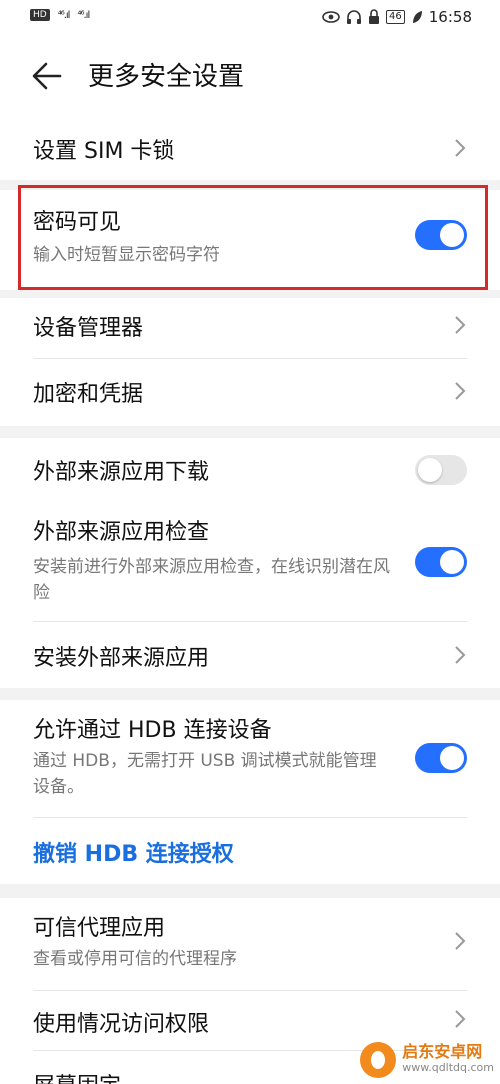 This screenshot has height=1084, width=500. Describe the element at coordinates (395, 17) in the screenshot. I see `battery-icon: 46` at that location.